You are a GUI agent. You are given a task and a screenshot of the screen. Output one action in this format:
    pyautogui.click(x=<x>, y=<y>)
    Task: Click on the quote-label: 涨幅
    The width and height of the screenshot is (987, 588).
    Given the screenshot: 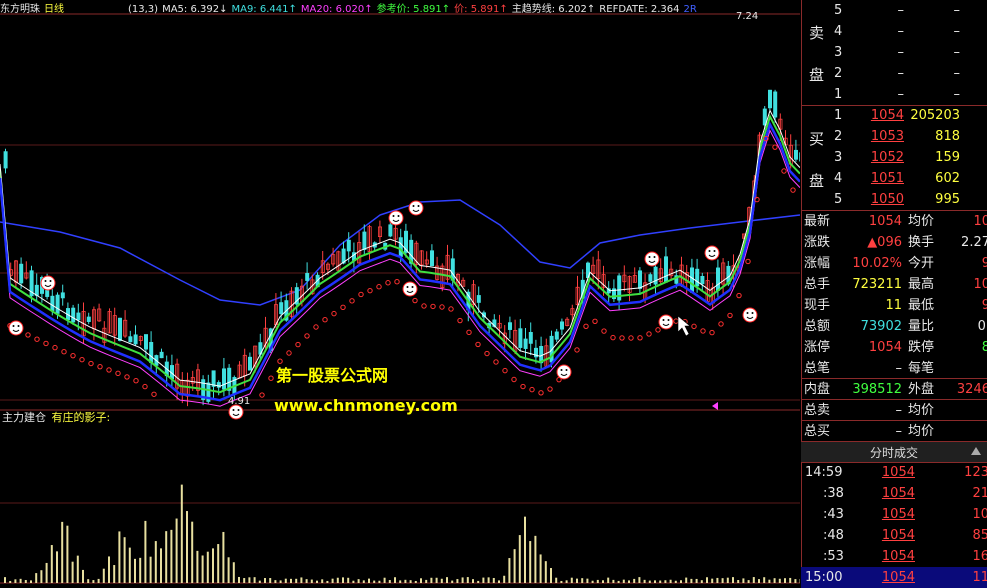 What is the action you would take?
    pyautogui.click(x=817, y=263)
    